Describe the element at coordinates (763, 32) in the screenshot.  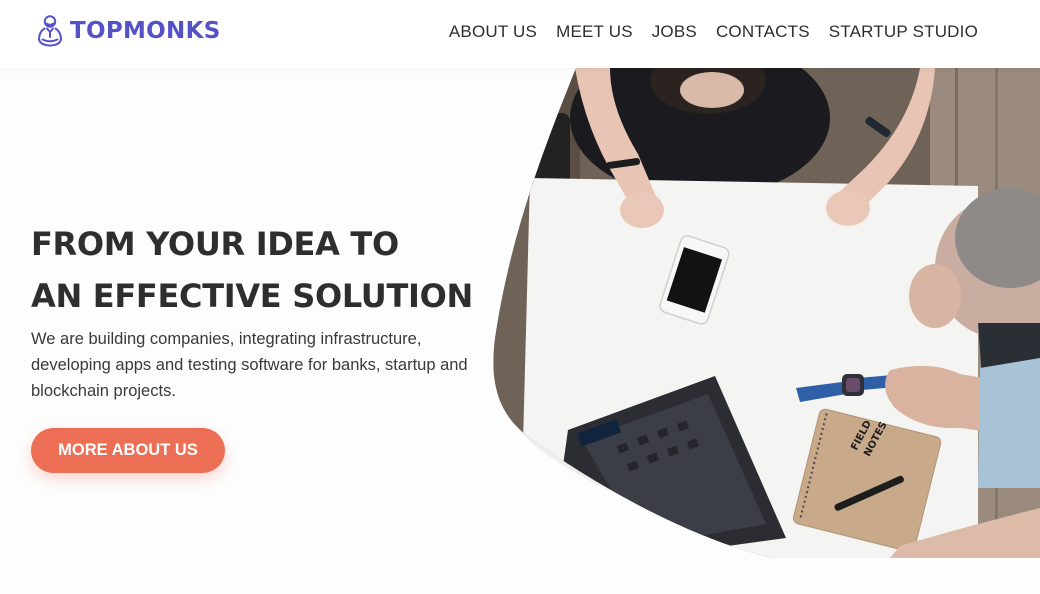
I see `nav-contacts: CONTACTS` at that location.